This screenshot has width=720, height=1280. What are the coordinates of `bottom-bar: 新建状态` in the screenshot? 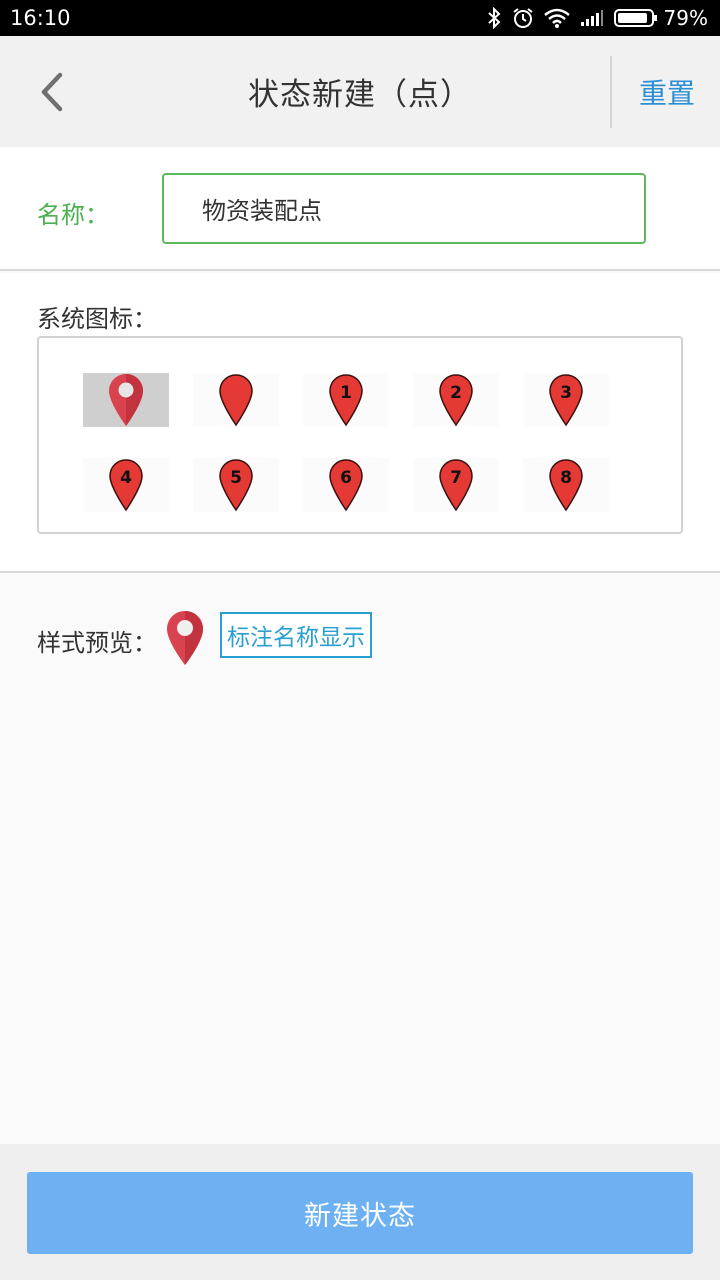 It's located at (360, 1212).